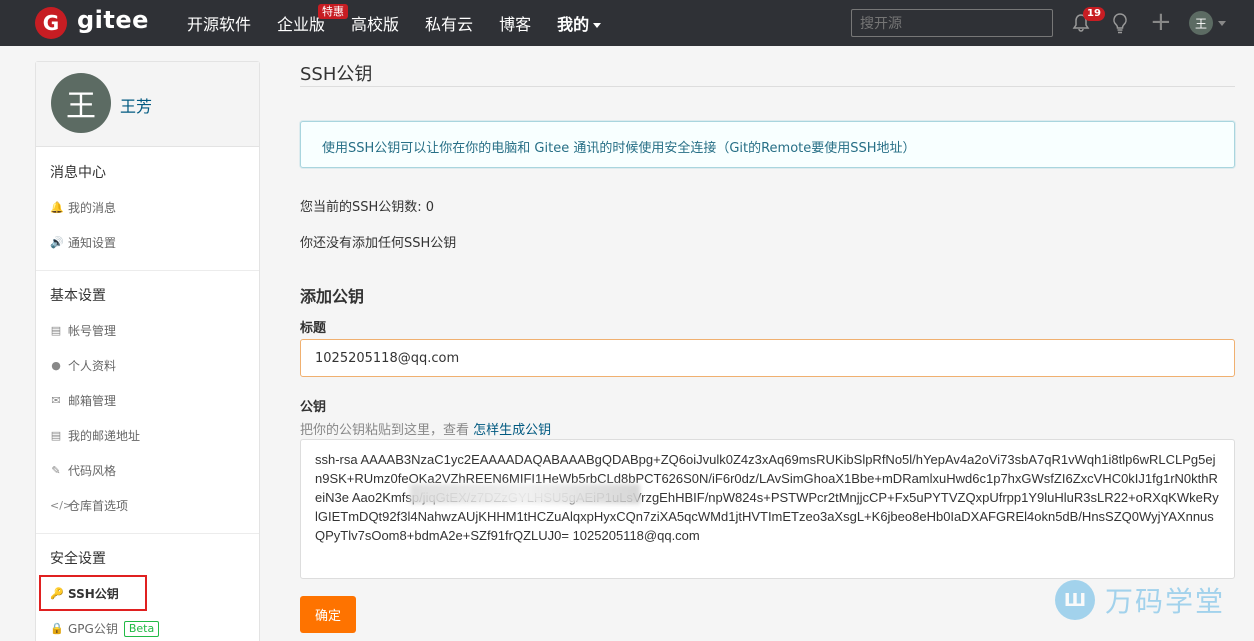 The width and height of the screenshot is (1254, 641). I want to click on main-nav: 开源软件 企业版 高校版 私有云 博客 我的, so click(407, 23).